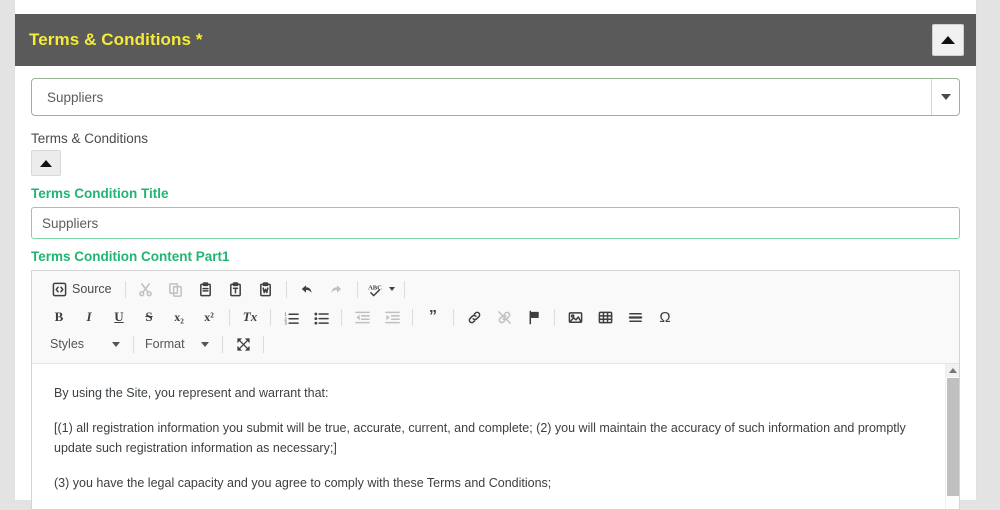 Image resolution: width=1000 pixels, height=510 pixels. I want to click on undo-button, so click(307, 289).